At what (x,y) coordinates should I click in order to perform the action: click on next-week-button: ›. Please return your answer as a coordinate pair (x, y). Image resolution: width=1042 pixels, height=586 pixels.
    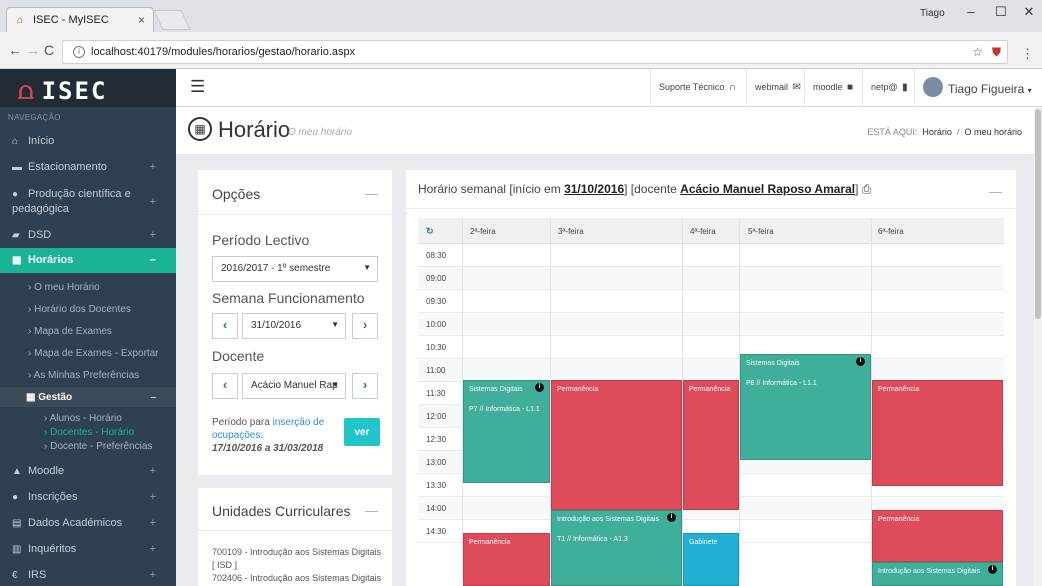
    Looking at the image, I should click on (365, 326).